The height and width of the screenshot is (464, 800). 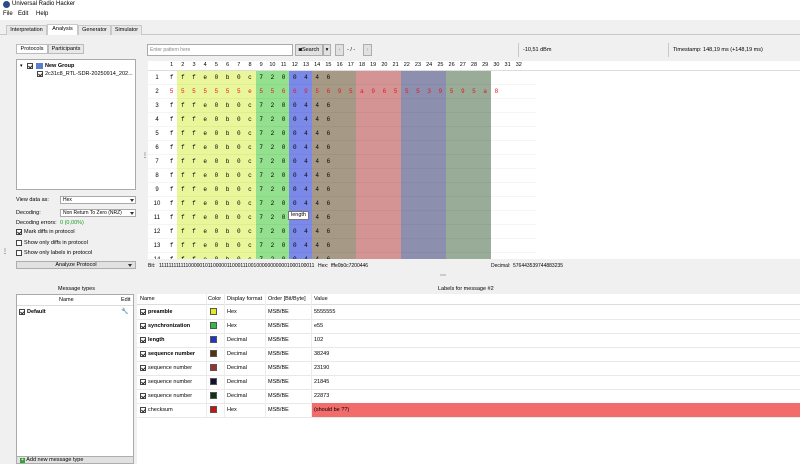 I want to click on label-row: sequence number Decimal MSB/BE 23190, so click(x=468, y=368).